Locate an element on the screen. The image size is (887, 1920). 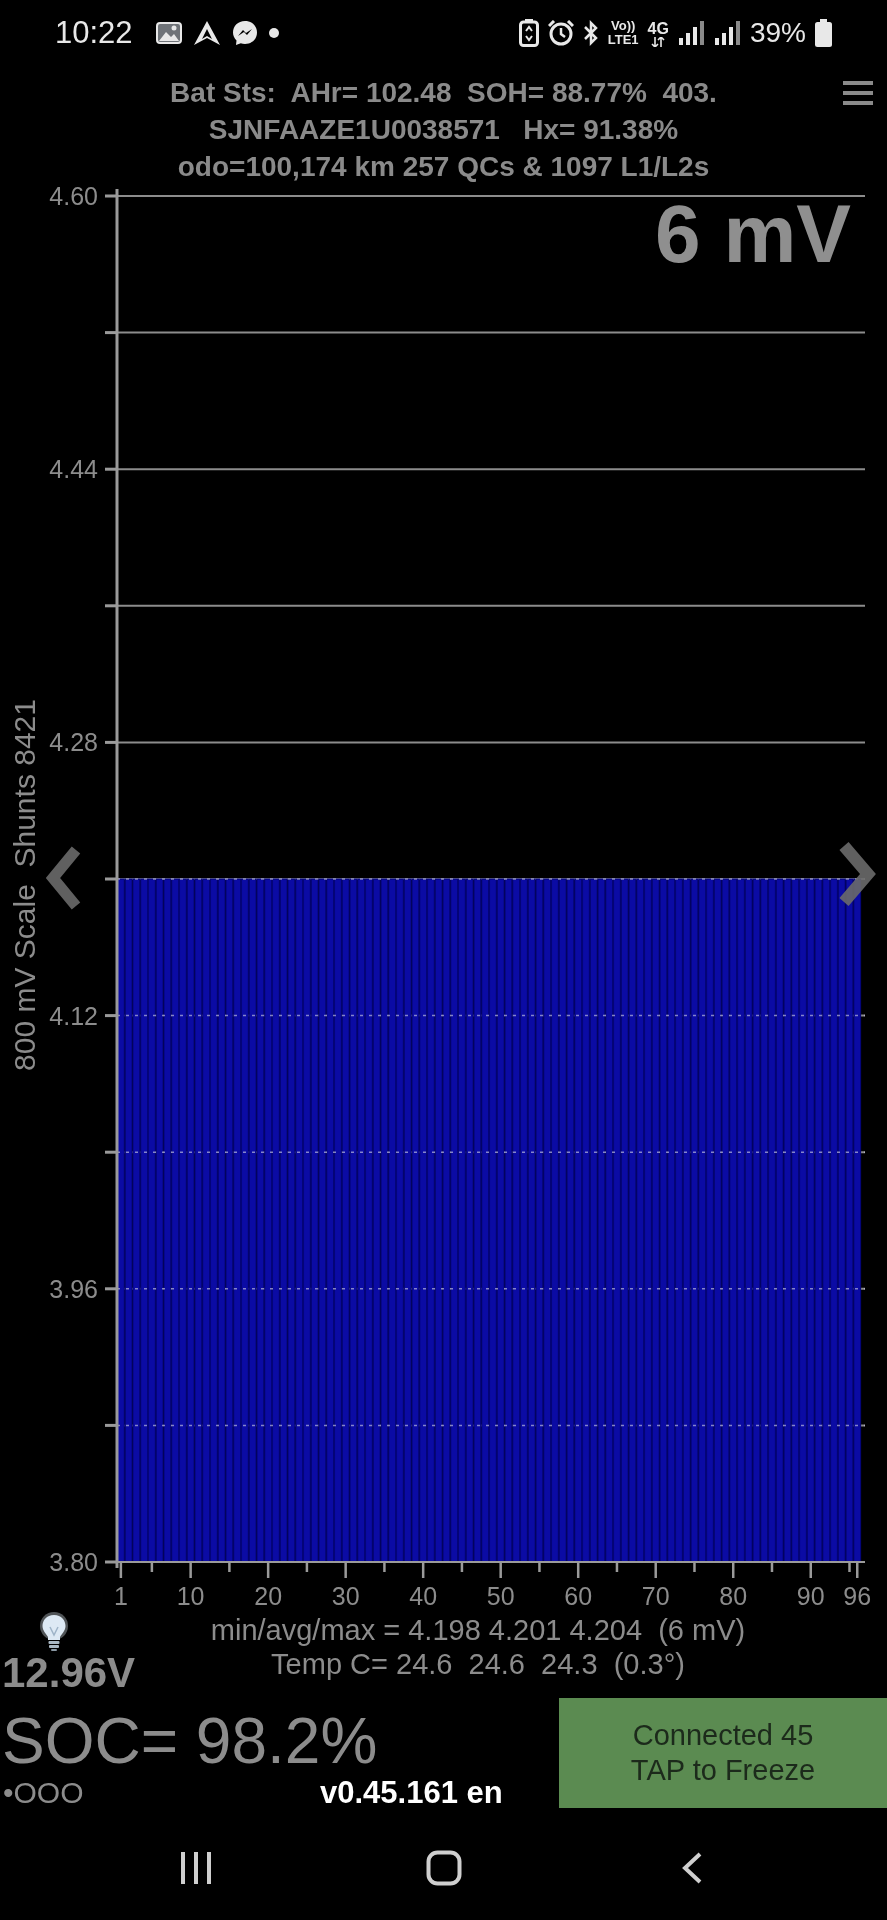
battery-voltage: 12.96V is located at coordinates (69, 1673).